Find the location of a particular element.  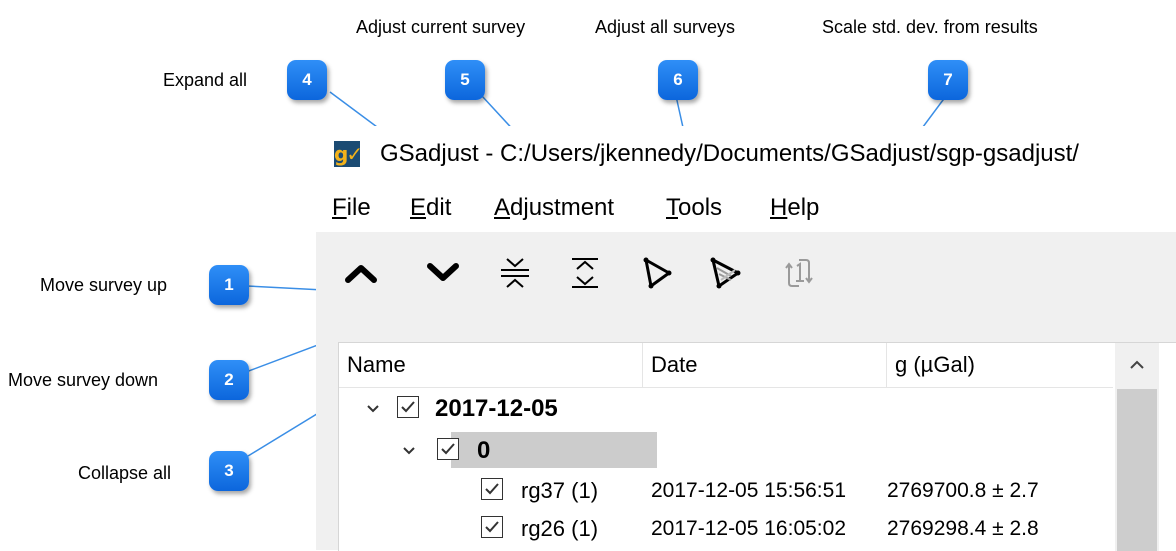

loop-name: 0 is located at coordinates (484, 450).